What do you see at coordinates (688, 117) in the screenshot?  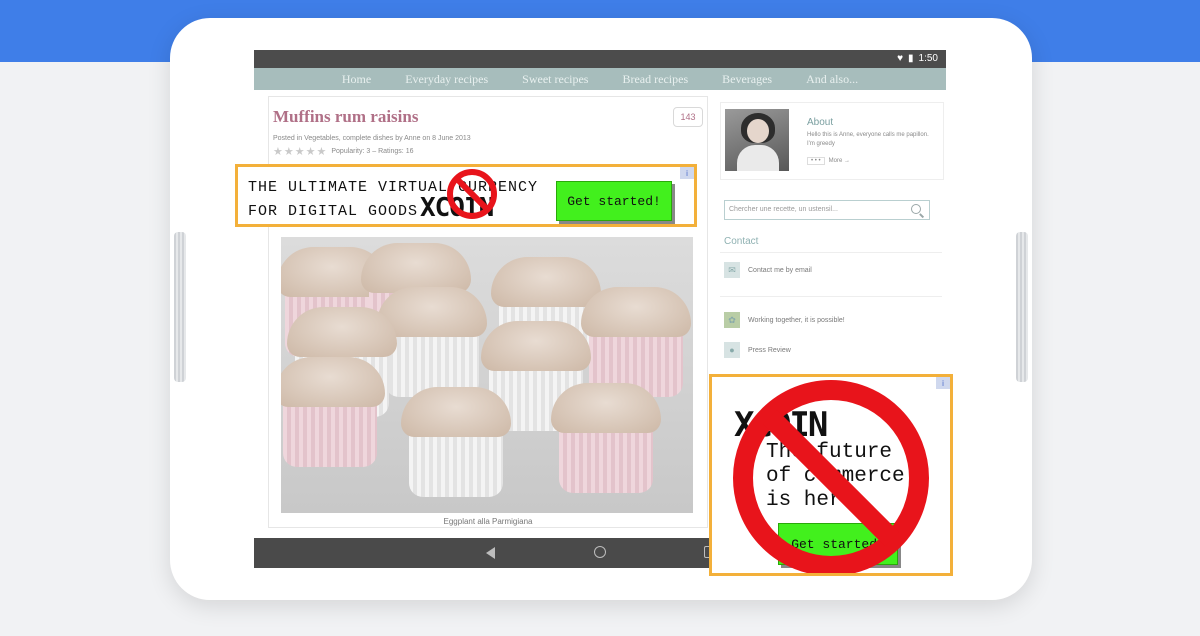 I see `comment-count-badge: 143` at bounding box center [688, 117].